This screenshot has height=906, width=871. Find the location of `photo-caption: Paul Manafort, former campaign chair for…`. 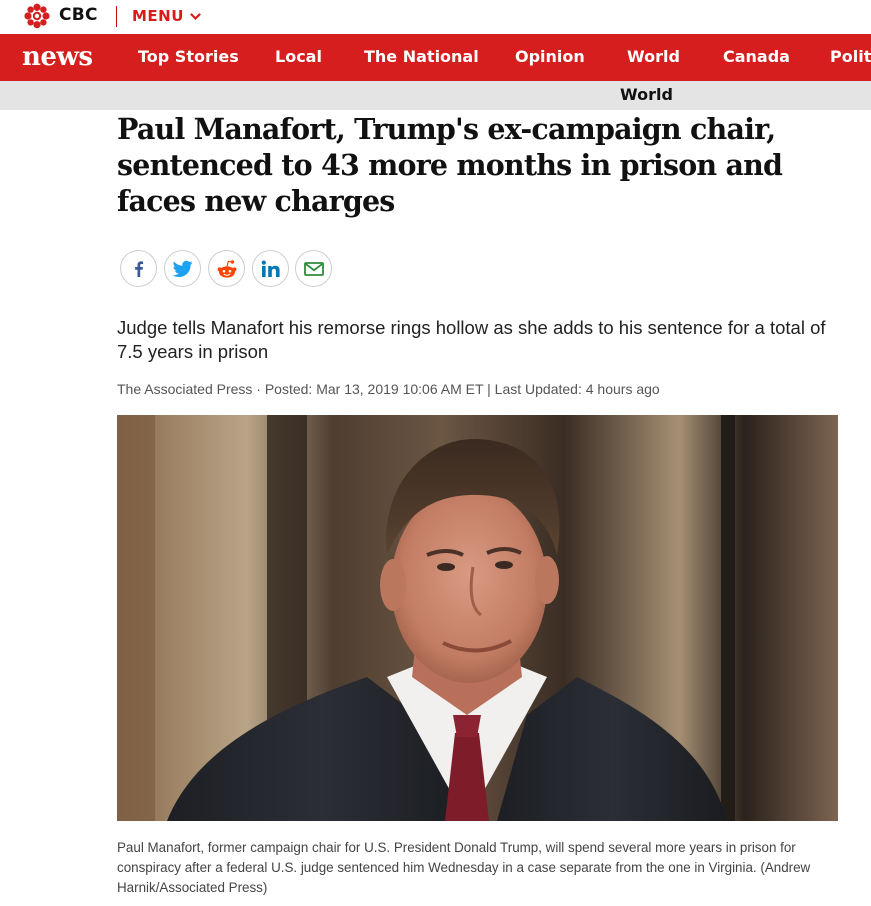

photo-caption: Paul Manafort, former campaign chair for… is located at coordinates (464, 867).